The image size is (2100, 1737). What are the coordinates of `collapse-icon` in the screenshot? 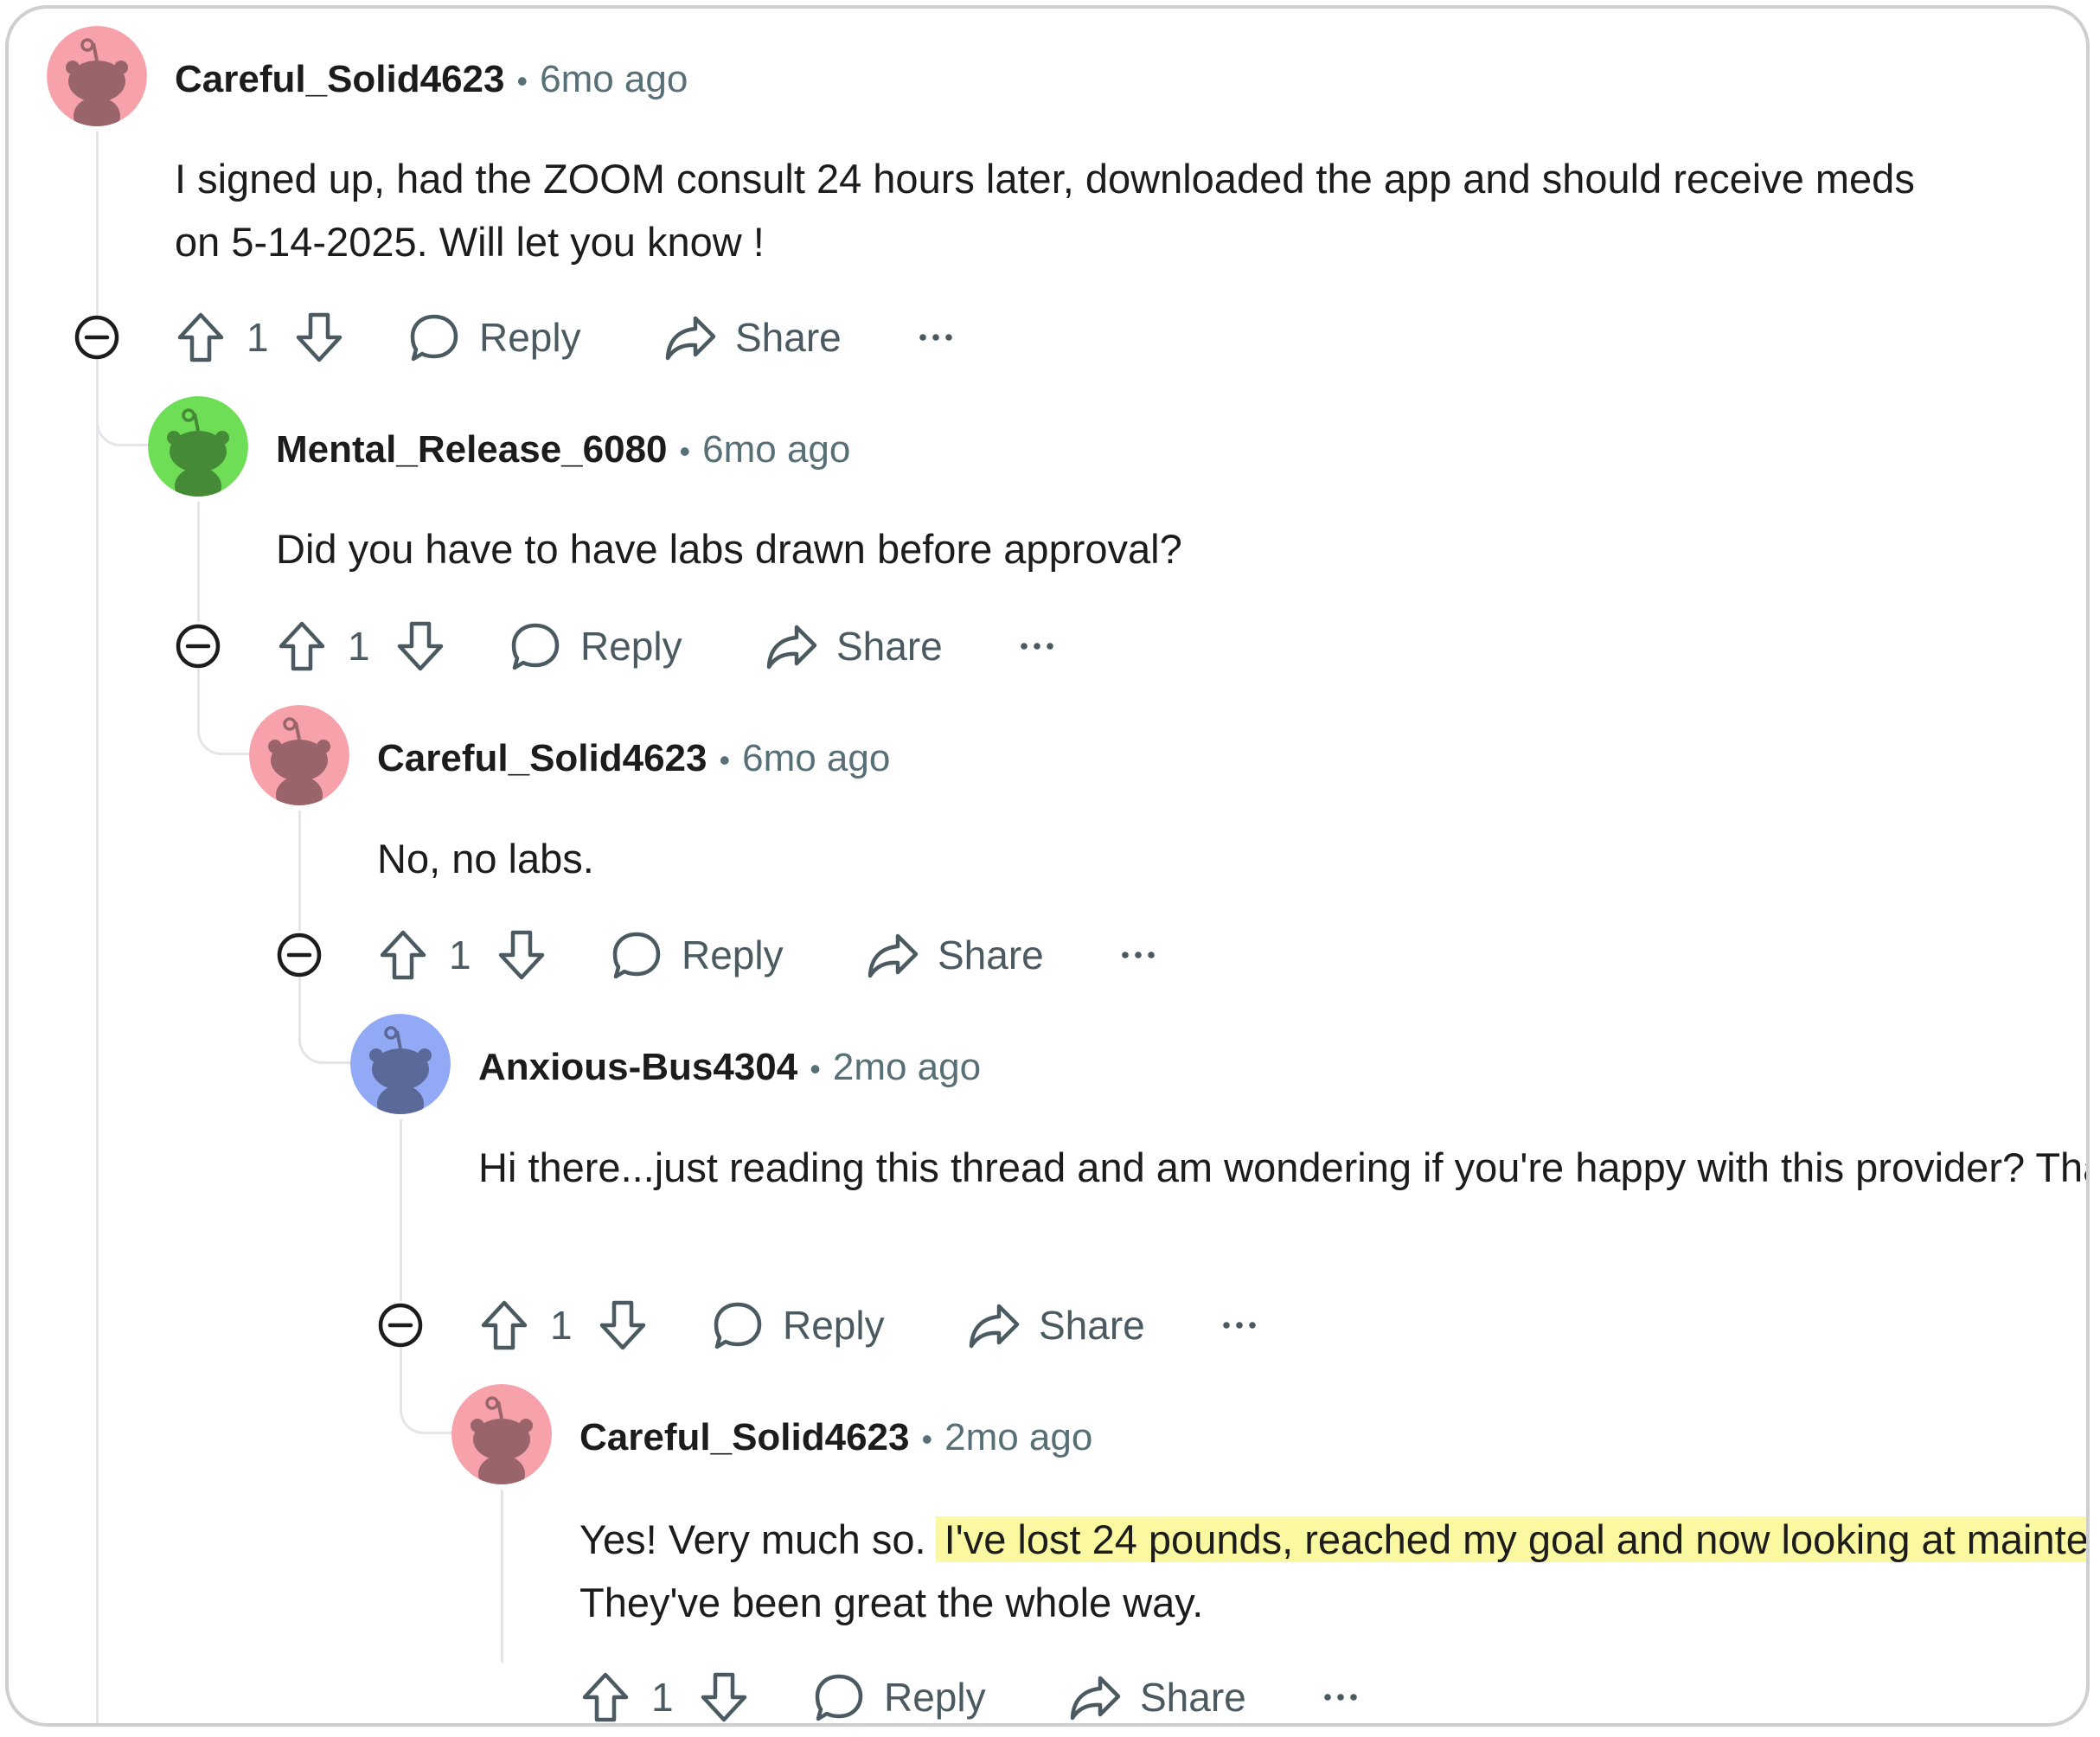 It's located at (299, 955).